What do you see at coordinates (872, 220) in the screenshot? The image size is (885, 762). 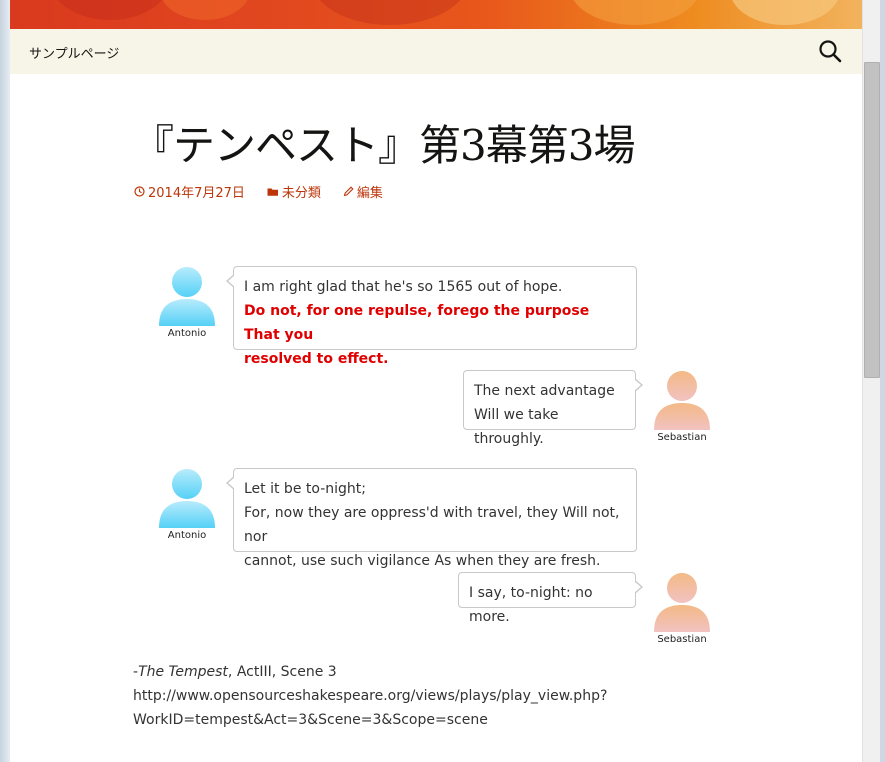 I see `scrollbar-thumb` at bounding box center [872, 220].